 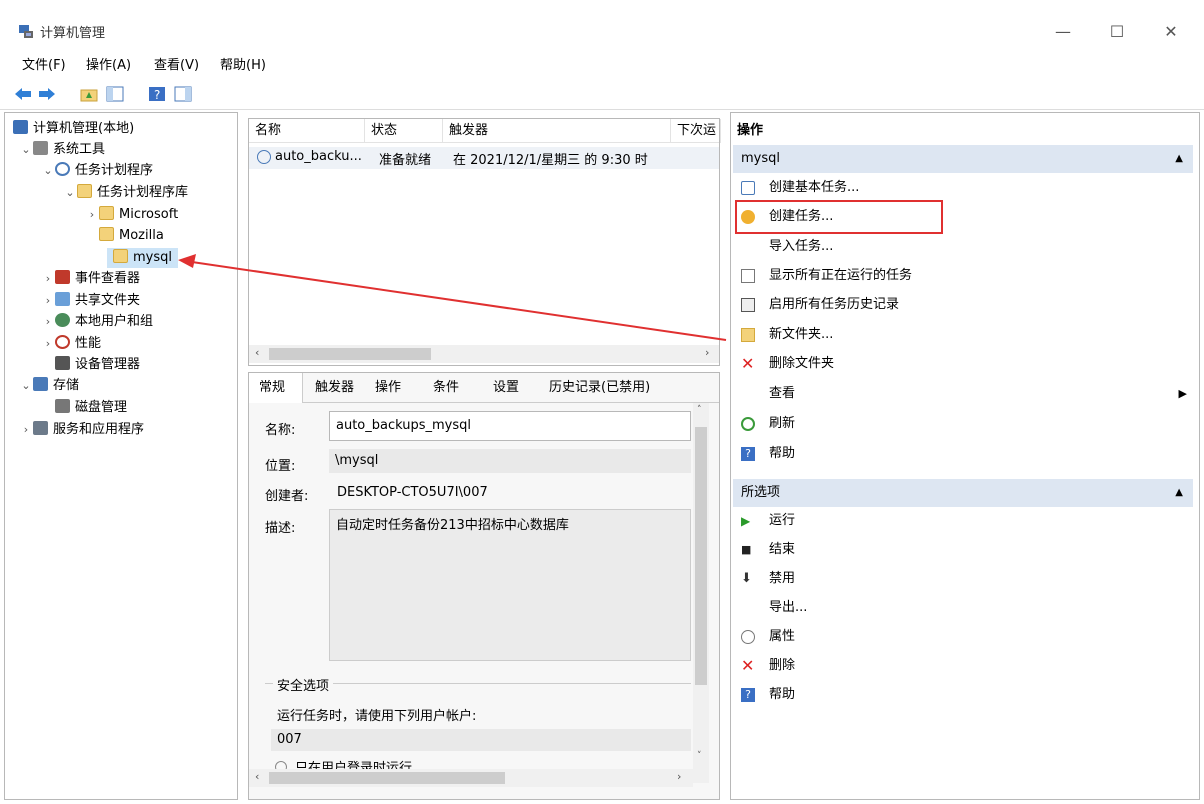 What do you see at coordinates (964, 695) in the screenshot?
I see `action-help-selected: ? 帮助` at bounding box center [964, 695].